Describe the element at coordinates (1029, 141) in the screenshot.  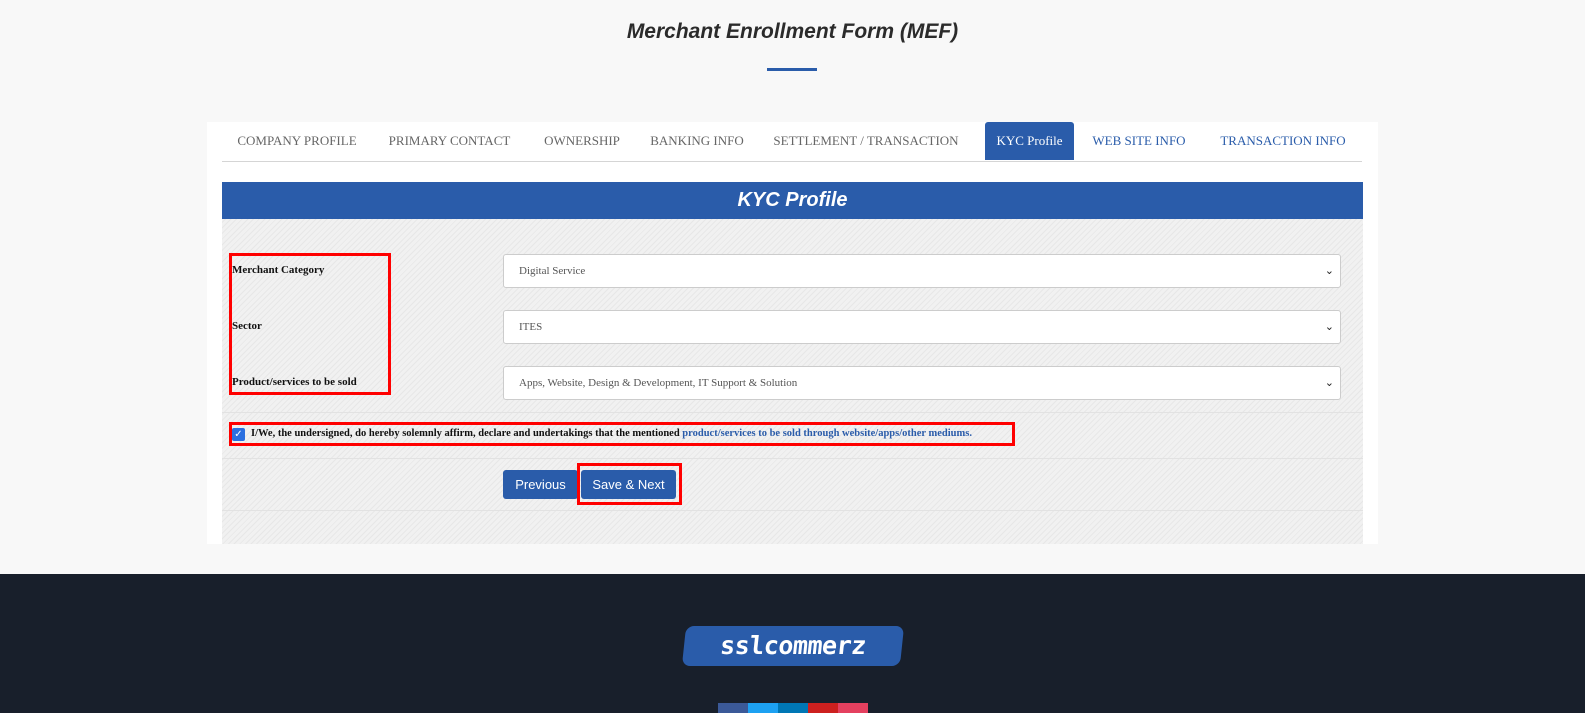
I see `tab-kyc-profile: KYC Profile` at that location.